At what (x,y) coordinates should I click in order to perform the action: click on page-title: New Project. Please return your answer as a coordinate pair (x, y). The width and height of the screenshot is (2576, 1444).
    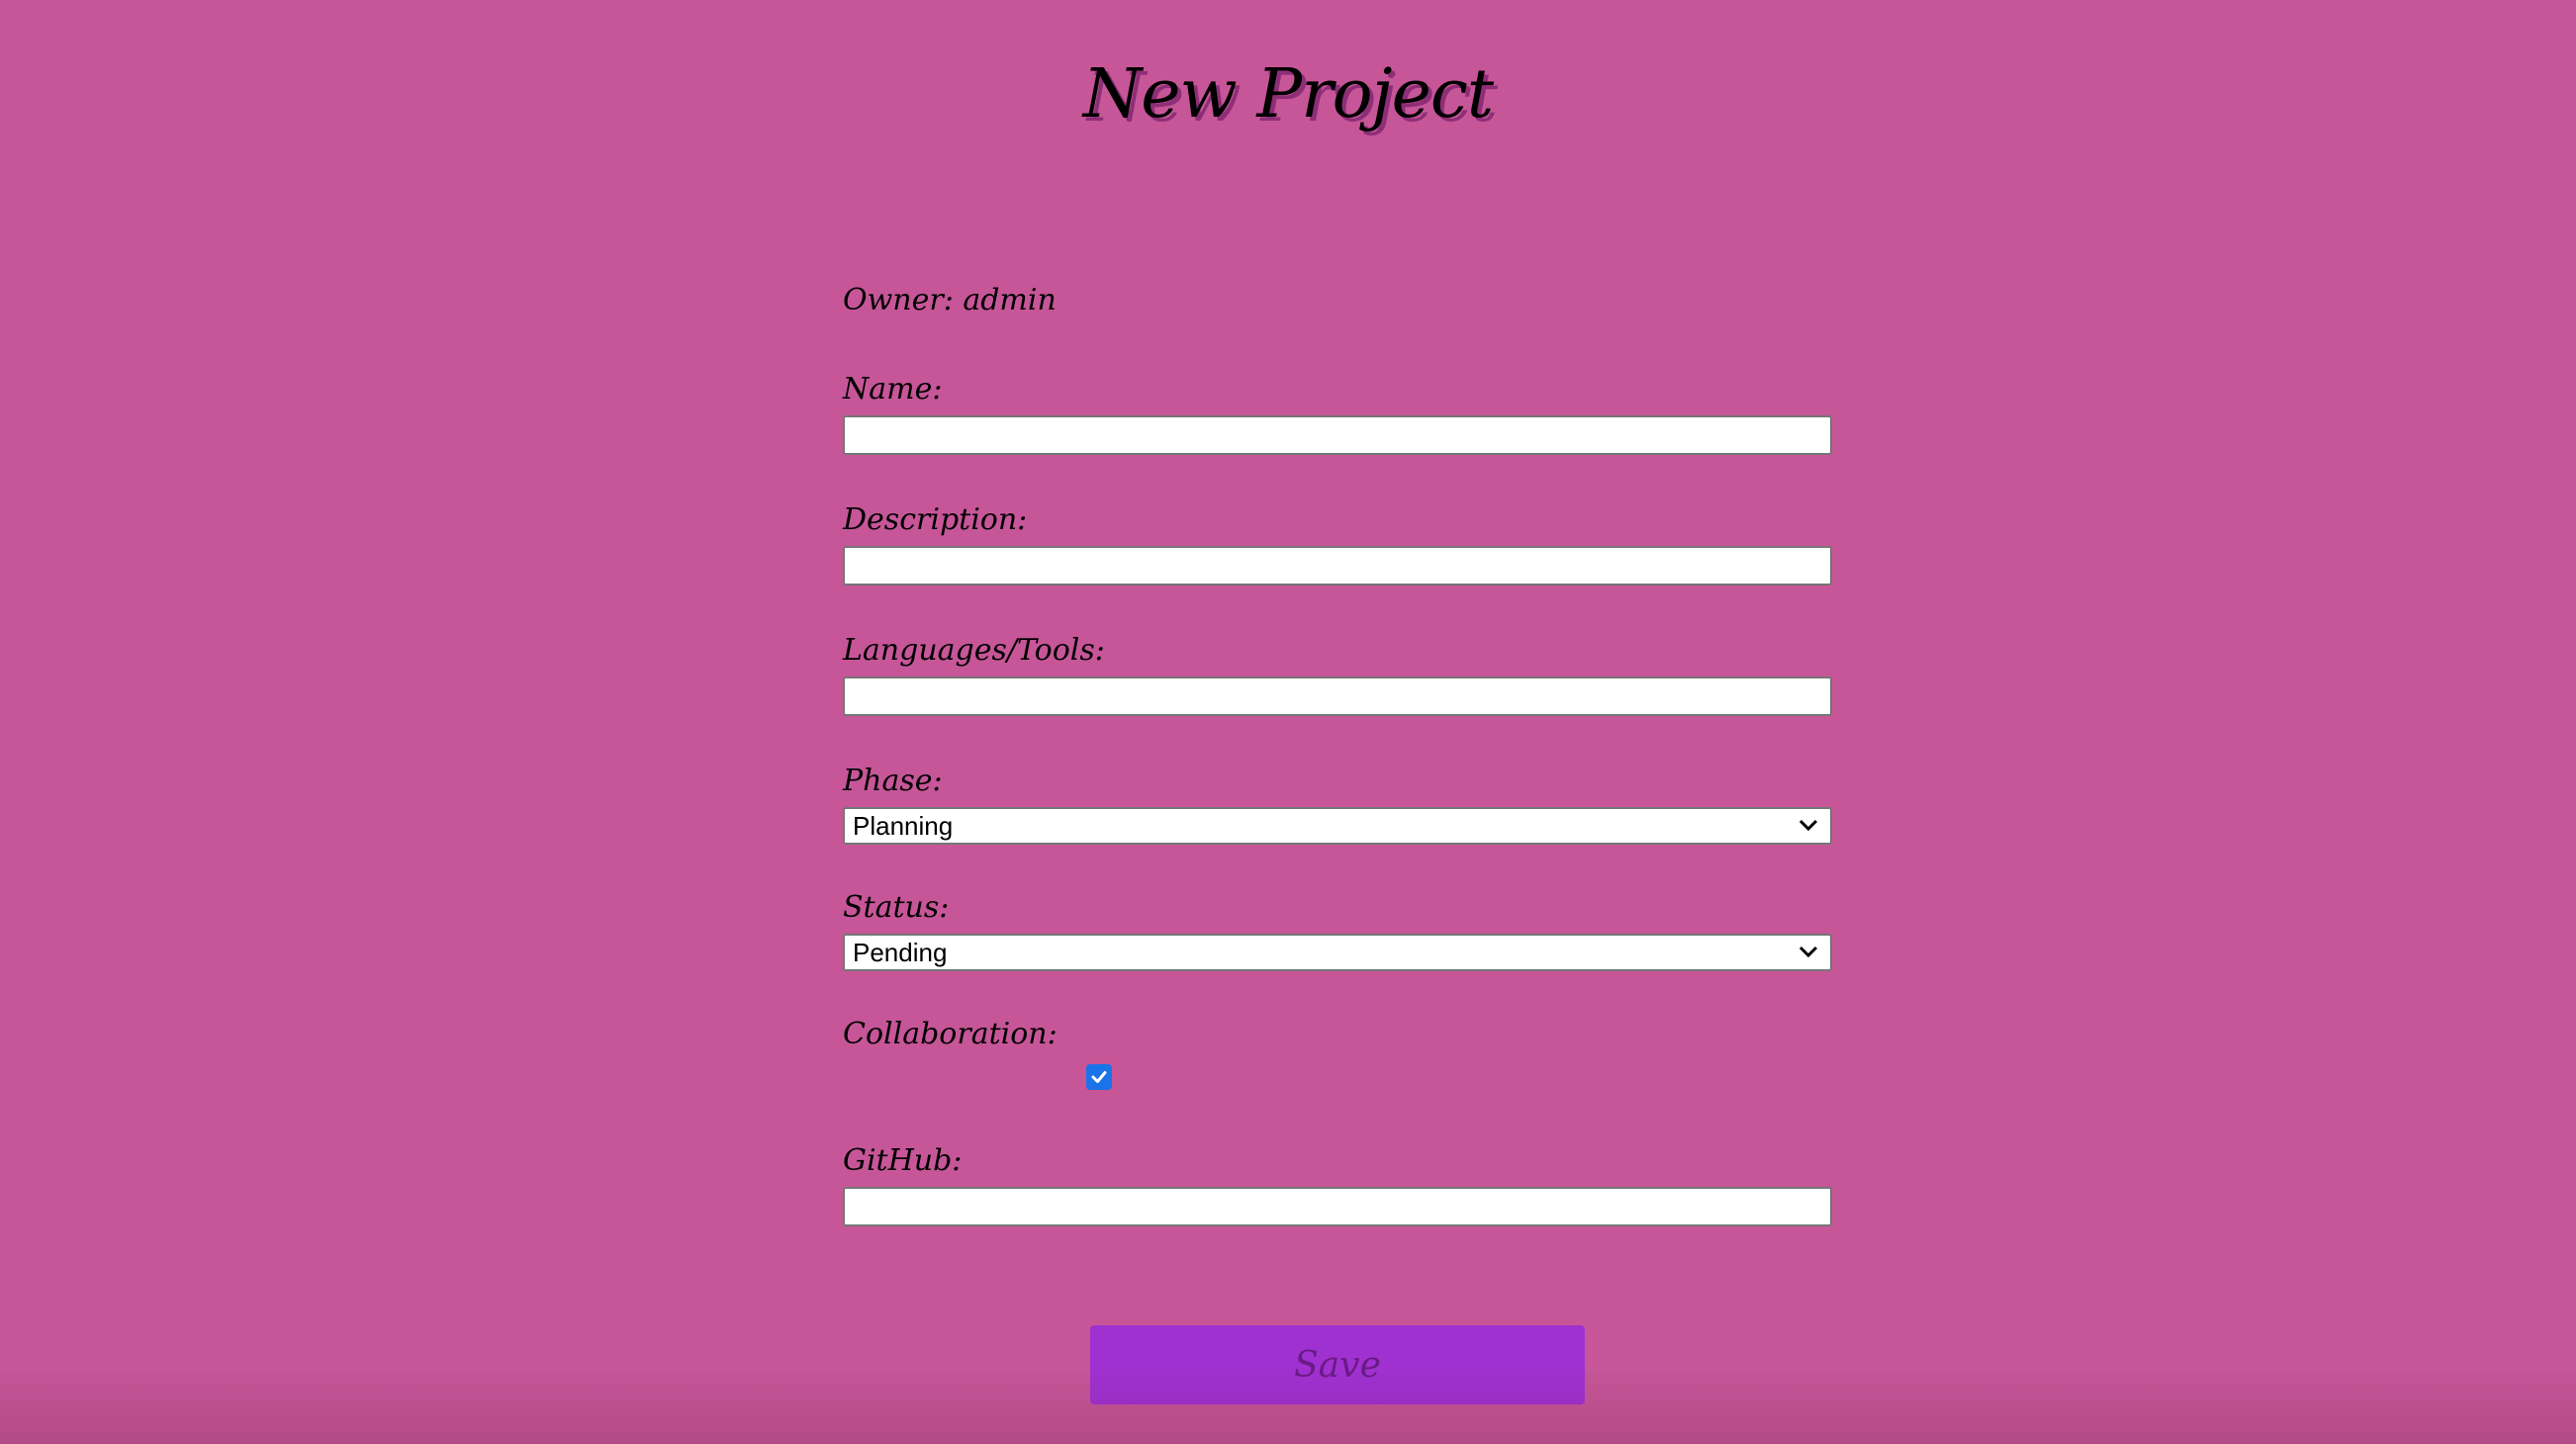
    Looking at the image, I should click on (1288, 94).